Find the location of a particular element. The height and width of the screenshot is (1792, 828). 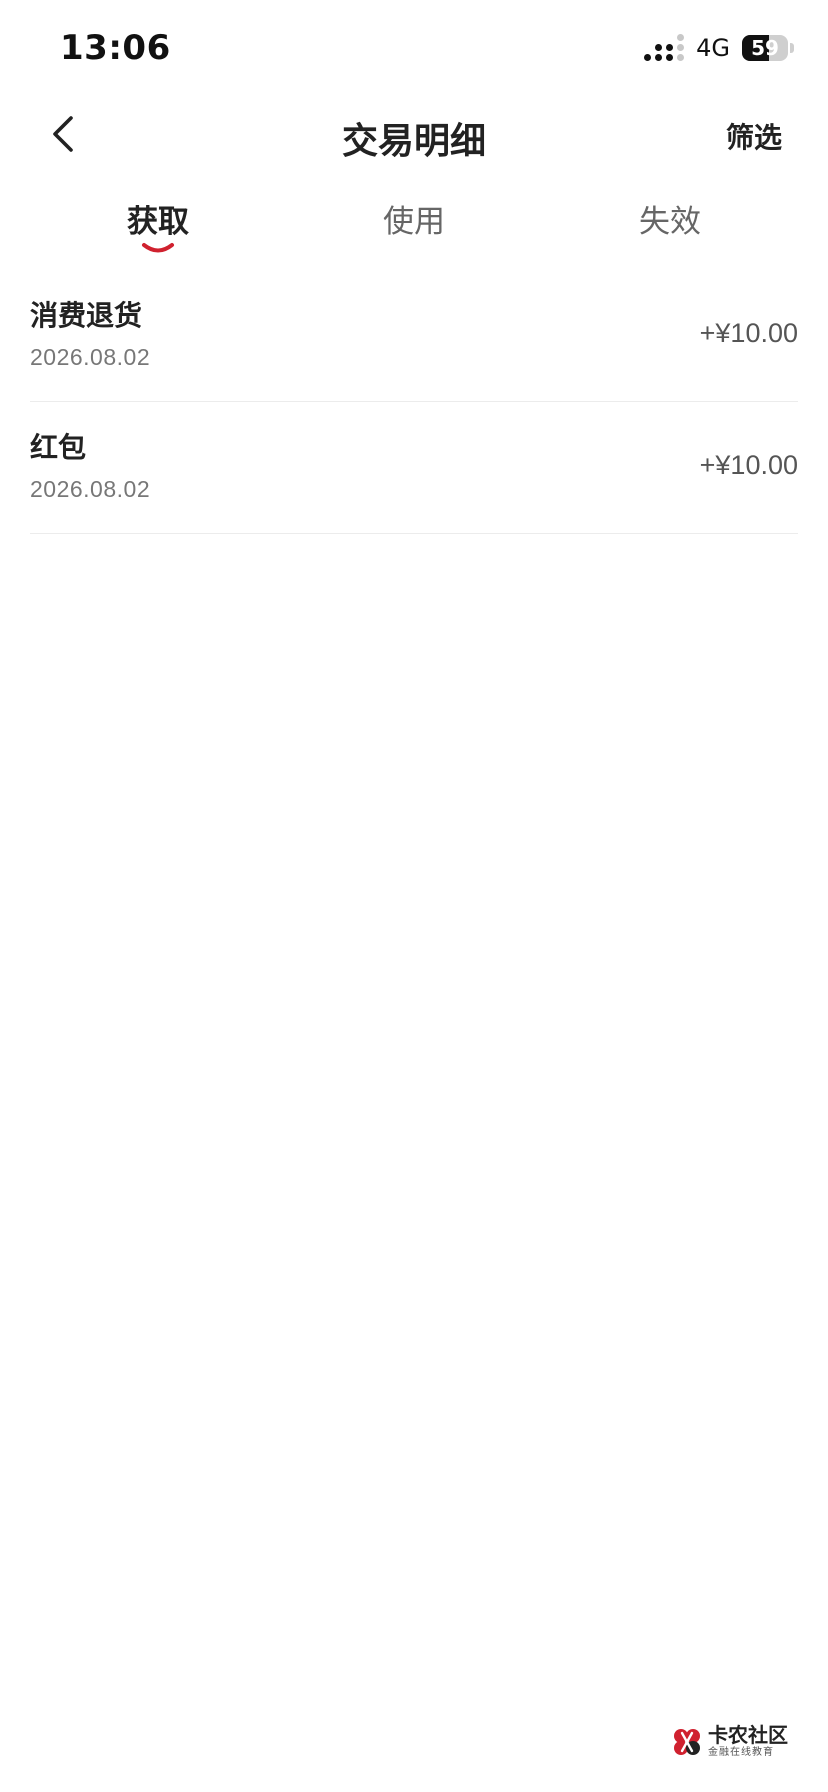

page-title: 交易明细 is located at coordinates (413, 141).